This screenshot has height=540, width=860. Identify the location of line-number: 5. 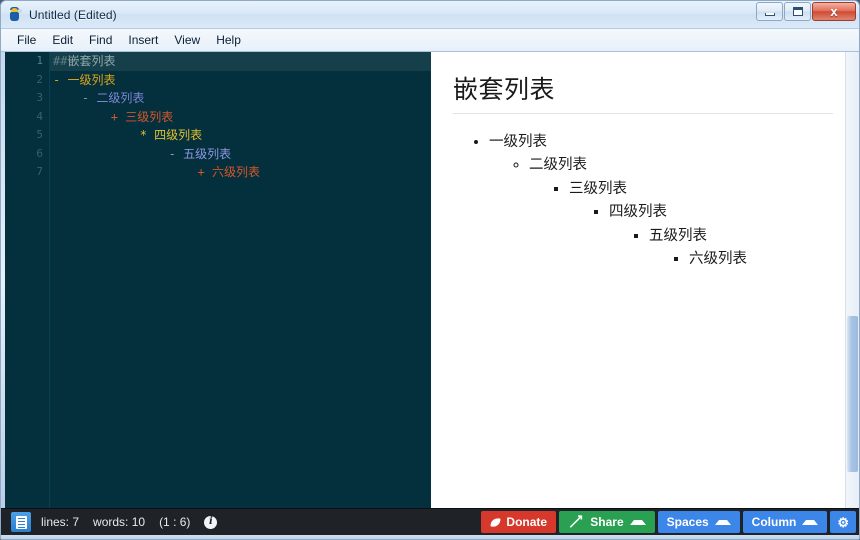
(39, 134).